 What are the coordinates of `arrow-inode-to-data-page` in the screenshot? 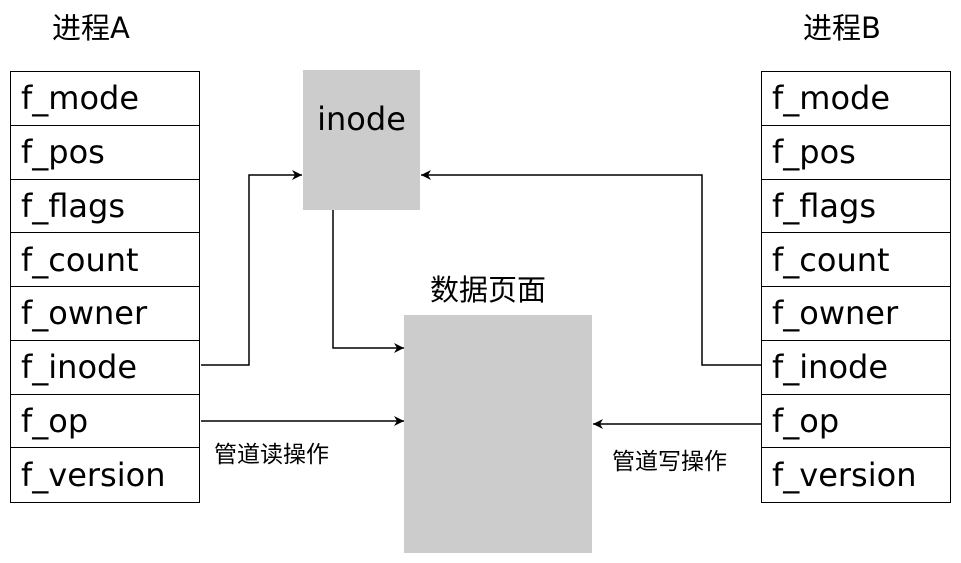 It's located at (368, 281).